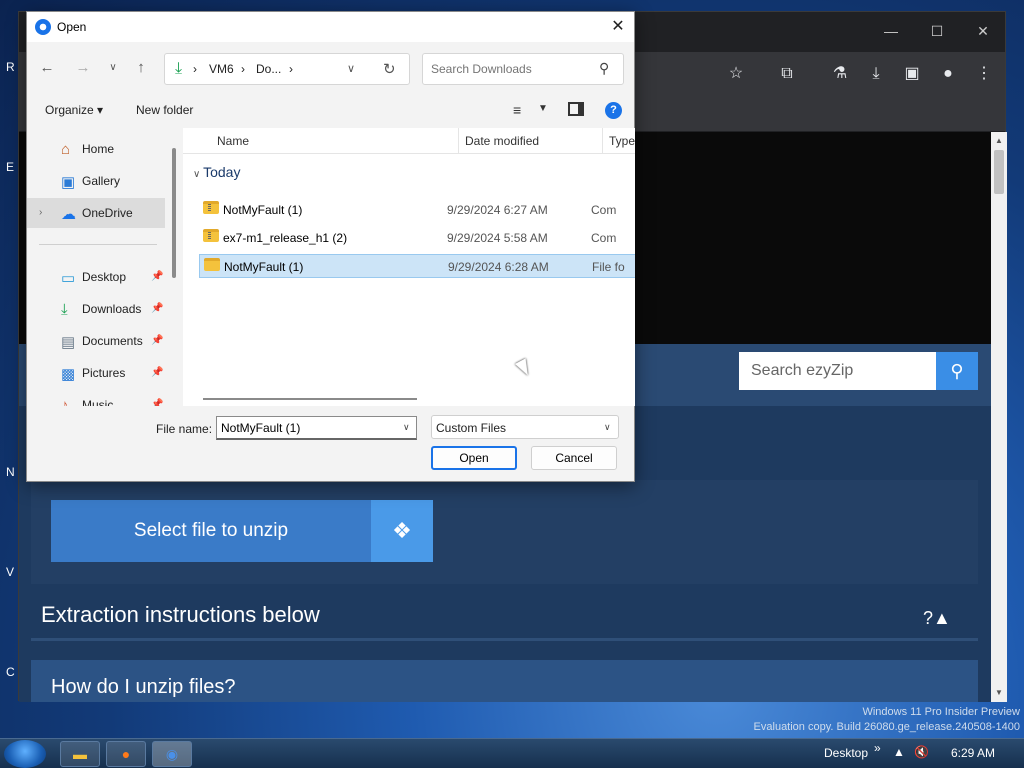 This screenshot has height=768, width=1024. I want to click on view-options-icon: ≡, so click(517, 110).